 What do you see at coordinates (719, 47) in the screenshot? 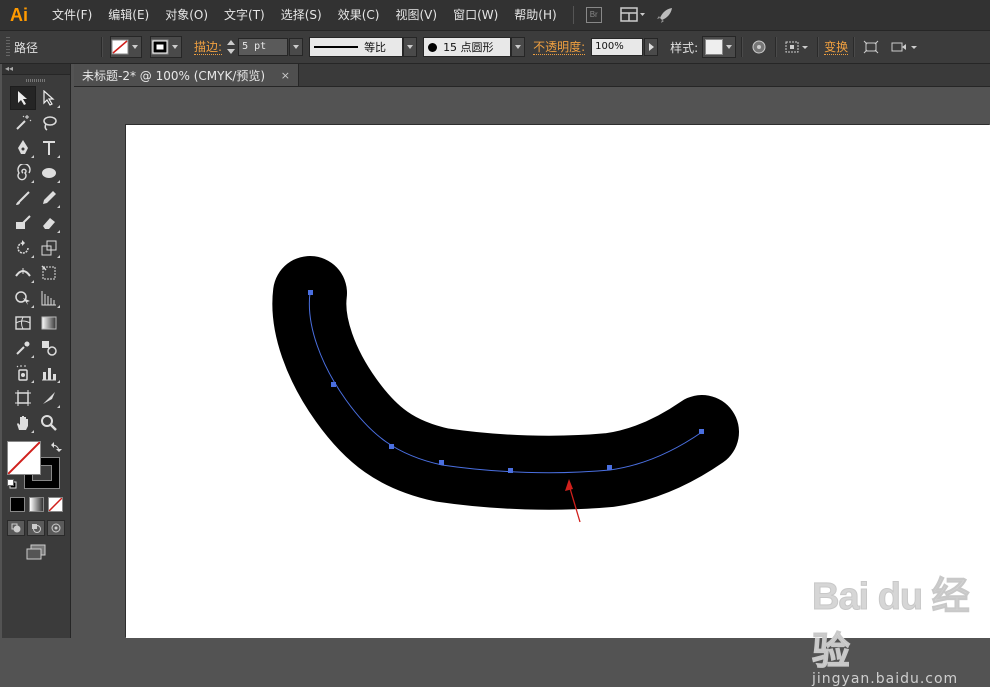
I see `graphic-style-dropdown` at bounding box center [719, 47].